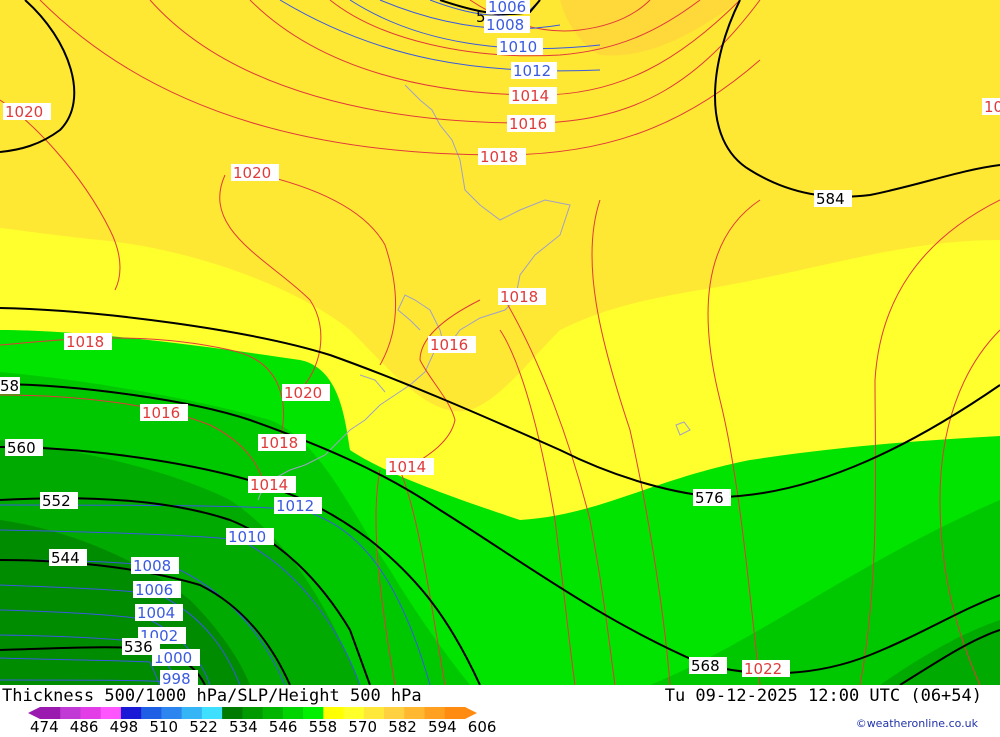 The height and width of the screenshot is (737, 1000). What do you see at coordinates (263, 727) in the screenshot?
I see `legend-tick-labels: 474 486 498 510 522 534 546 558 570 582 594 606` at bounding box center [263, 727].